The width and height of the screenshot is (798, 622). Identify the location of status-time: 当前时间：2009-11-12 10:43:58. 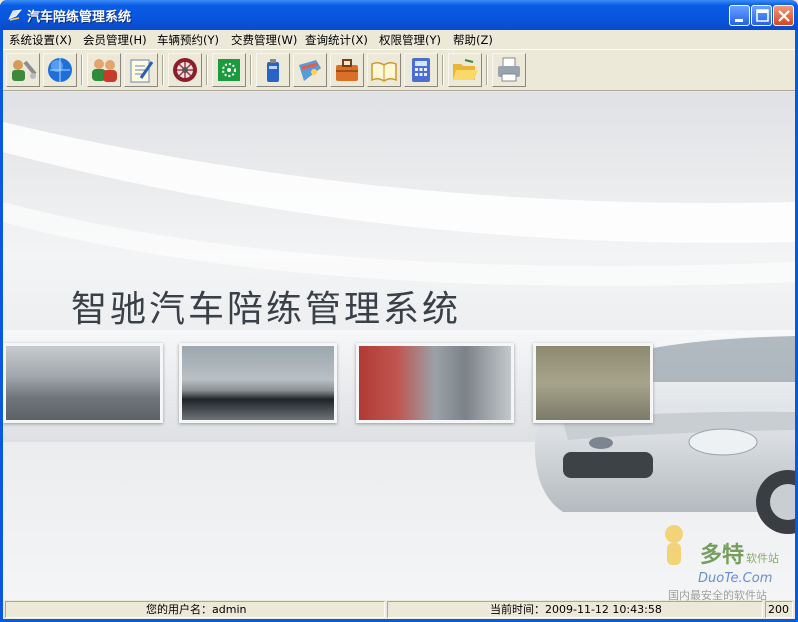
(575, 609).